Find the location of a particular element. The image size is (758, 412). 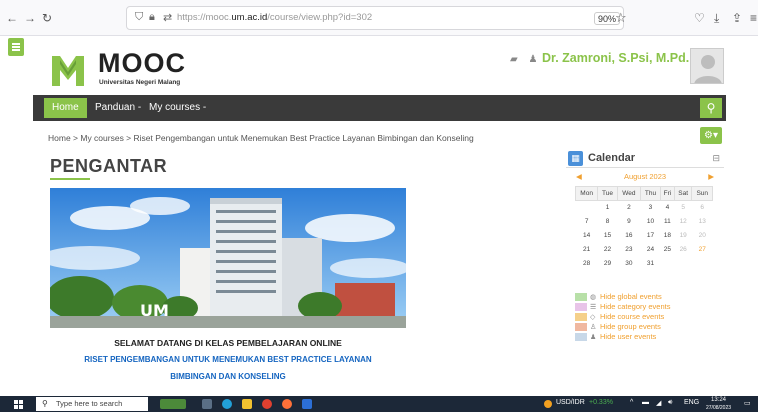

legend-global-events: ◍ Hide global events is located at coordinates (622, 297).